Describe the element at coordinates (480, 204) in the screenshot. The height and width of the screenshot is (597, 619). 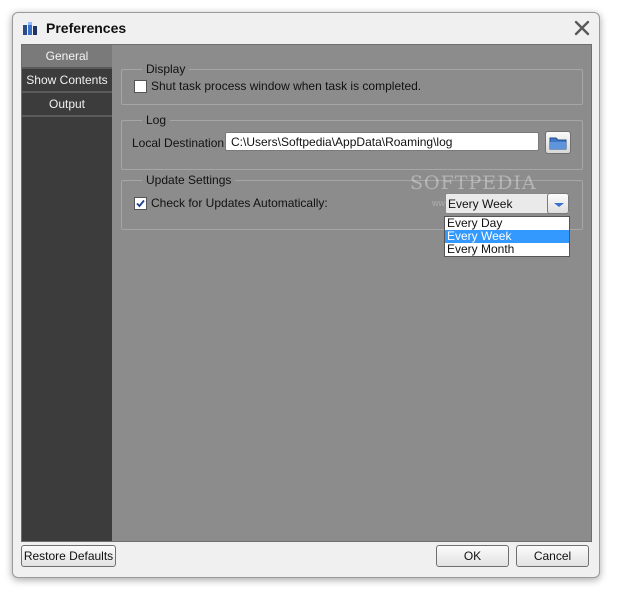
I see `update-frequency-value: Every Week` at that location.